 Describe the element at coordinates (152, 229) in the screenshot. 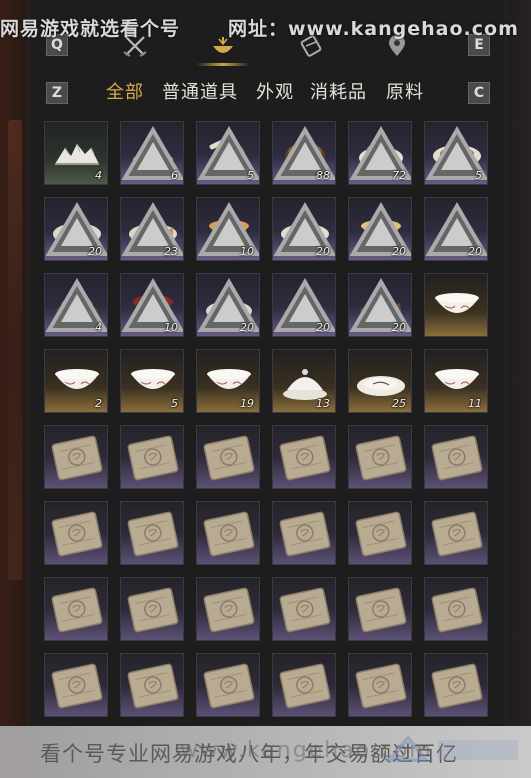

I see `inventory-slot-fish-dish: 23` at that location.